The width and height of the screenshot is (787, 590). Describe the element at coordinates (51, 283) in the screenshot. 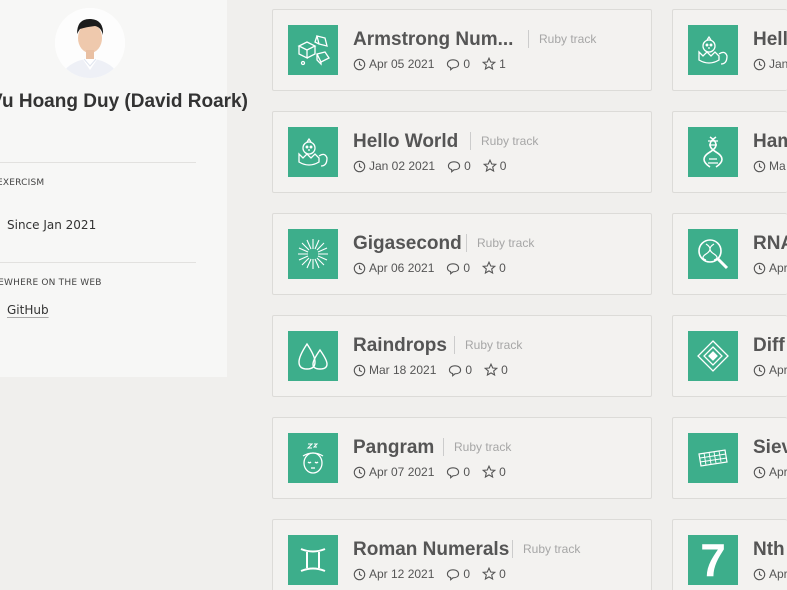

I see `section-label-web: SOMEWHERE ON THE WEB` at that location.